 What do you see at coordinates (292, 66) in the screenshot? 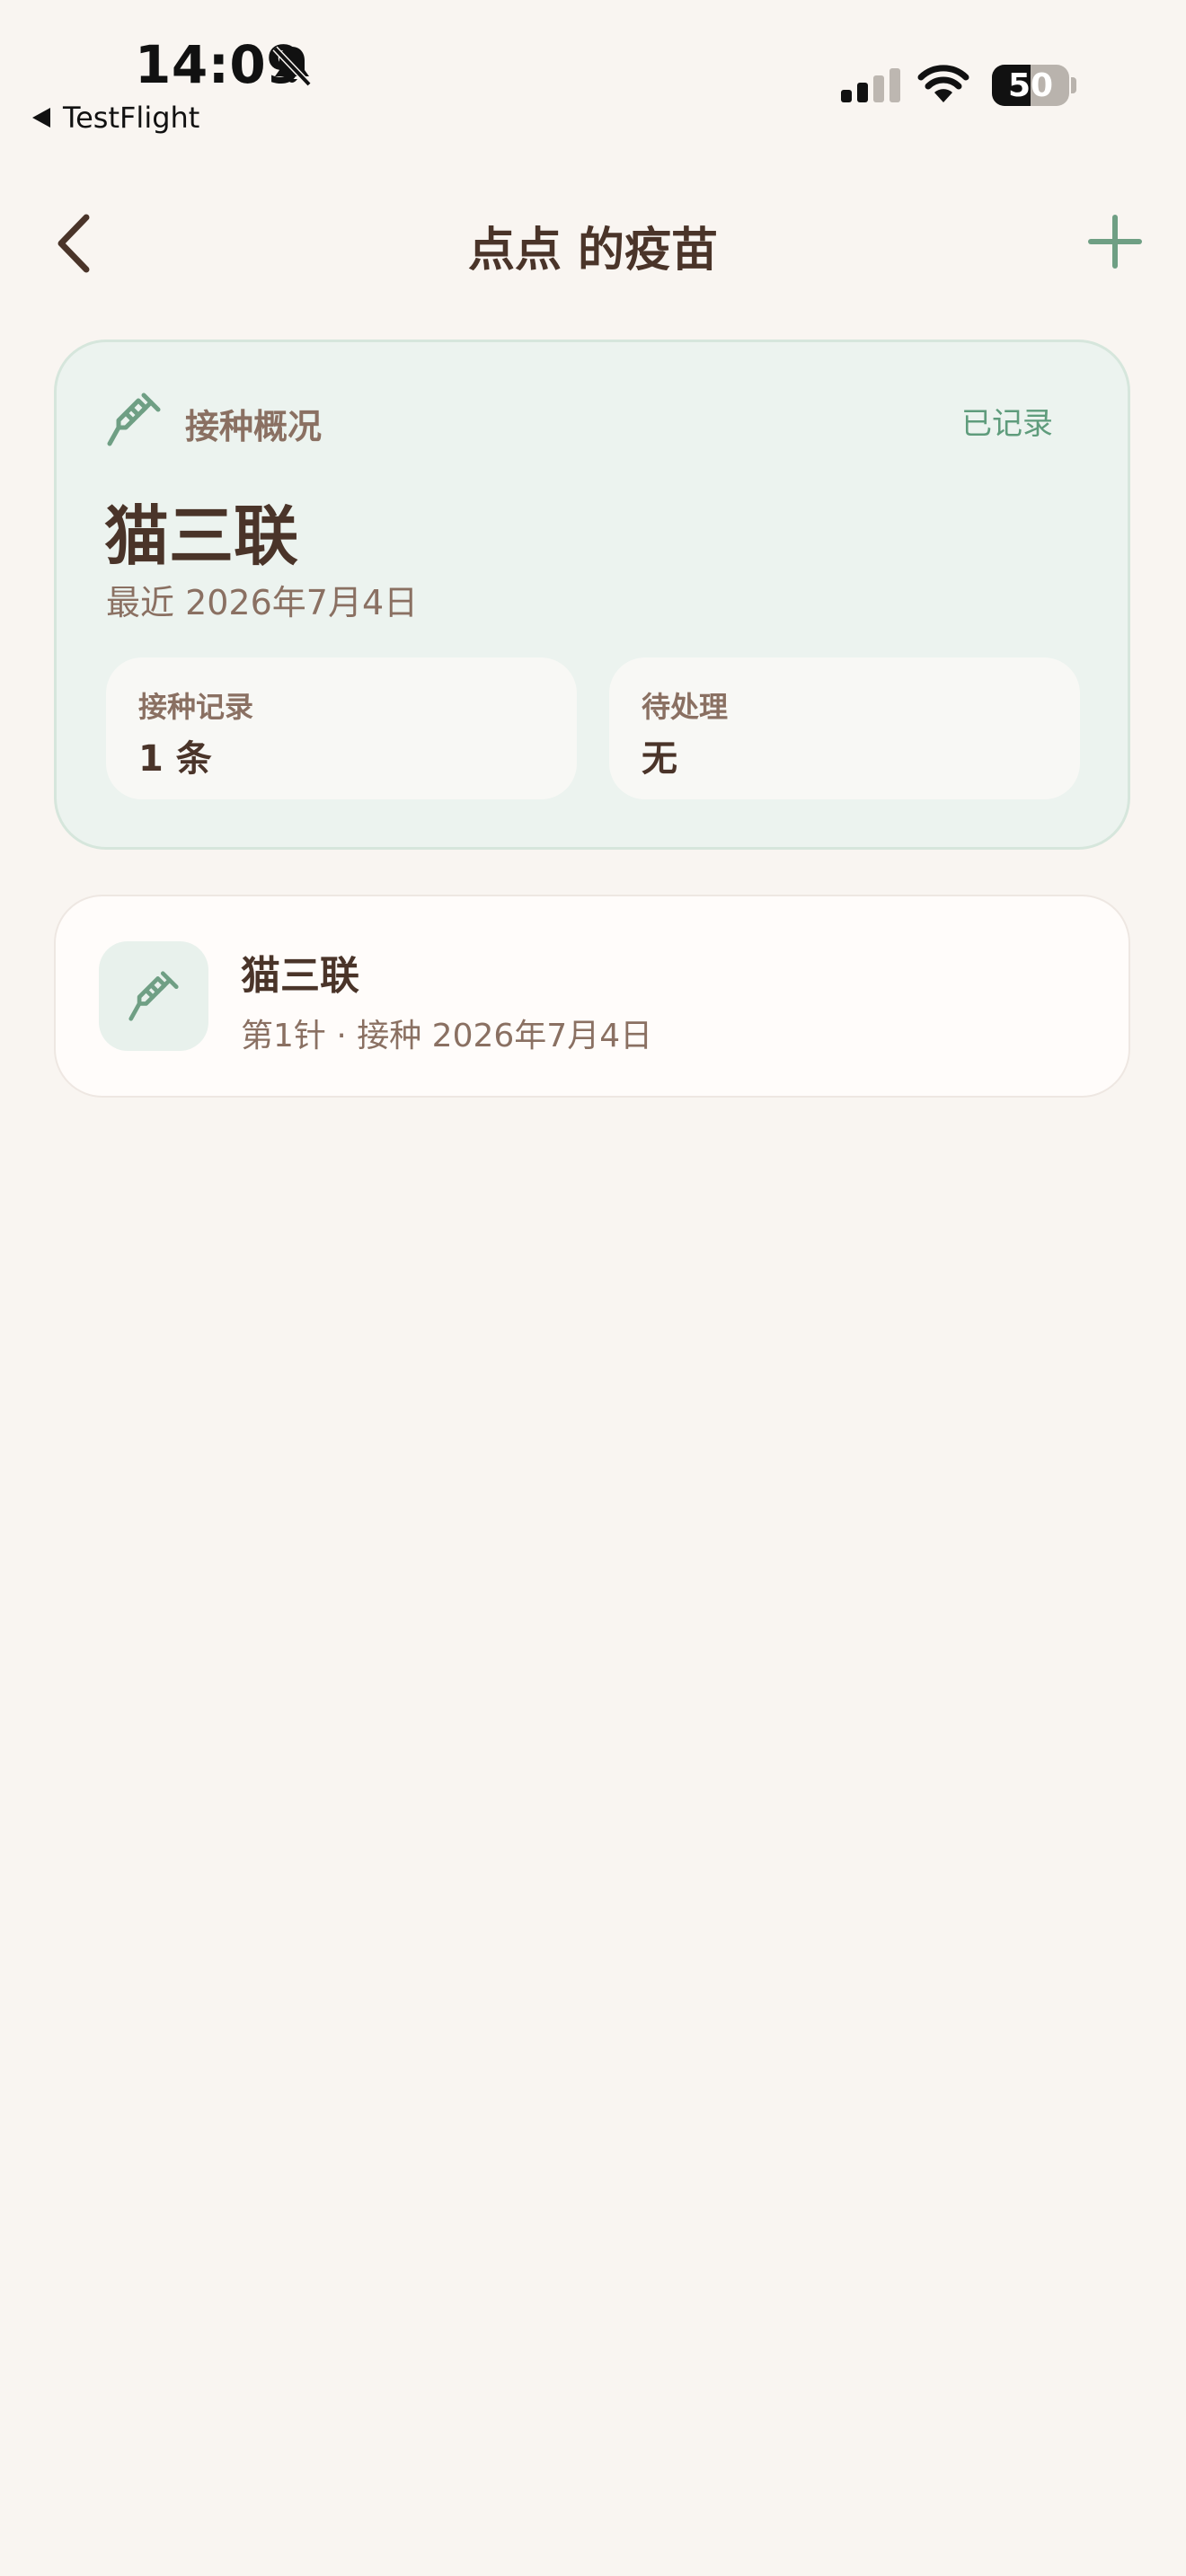
I see `bell-slash-icon` at bounding box center [292, 66].